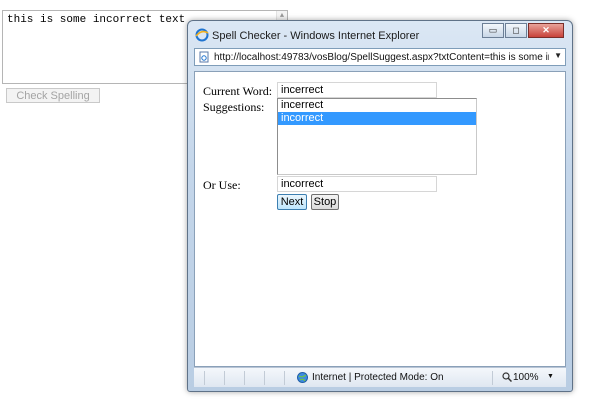  Describe the element at coordinates (234, 107) in the screenshot. I see `suggestions-label: Suggestions:` at that location.